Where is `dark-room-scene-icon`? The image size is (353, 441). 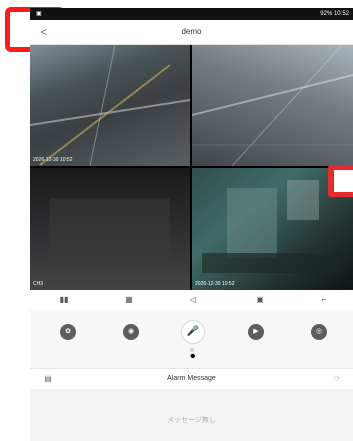 dark-room-scene-icon is located at coordinates (110, 228).